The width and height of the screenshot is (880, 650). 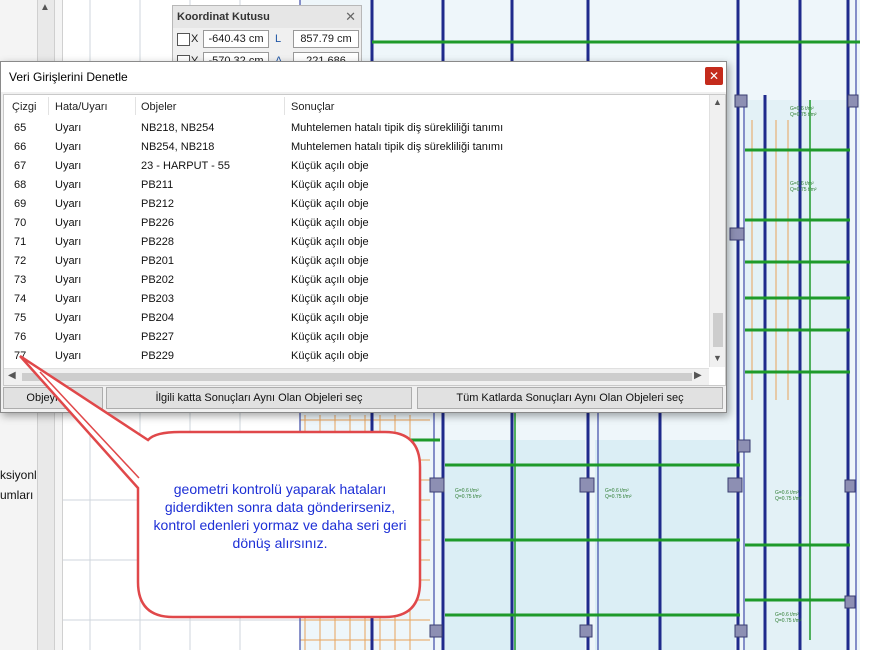 What do you see at coordinates (20, 280) in the screenshot?
I see `row-line: 73` at bounding box center [20, 280].